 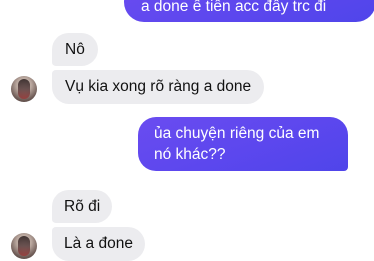 What do you see at coordinates (249, 11) in the screenshot?
I see `outgoing-message-bubble: a done ế tiền acc đầy trc đi` at bounding box center [249, 11].